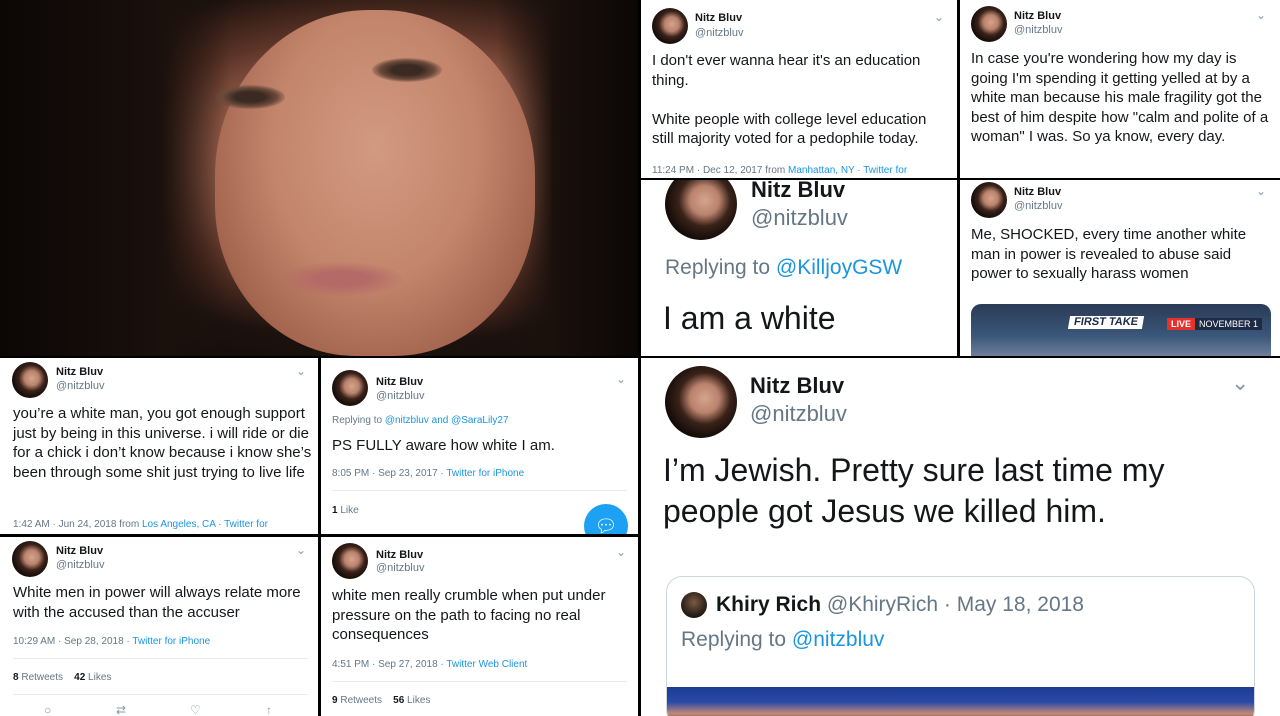  I want to click on reply-icon: ○, so click(47, 709).